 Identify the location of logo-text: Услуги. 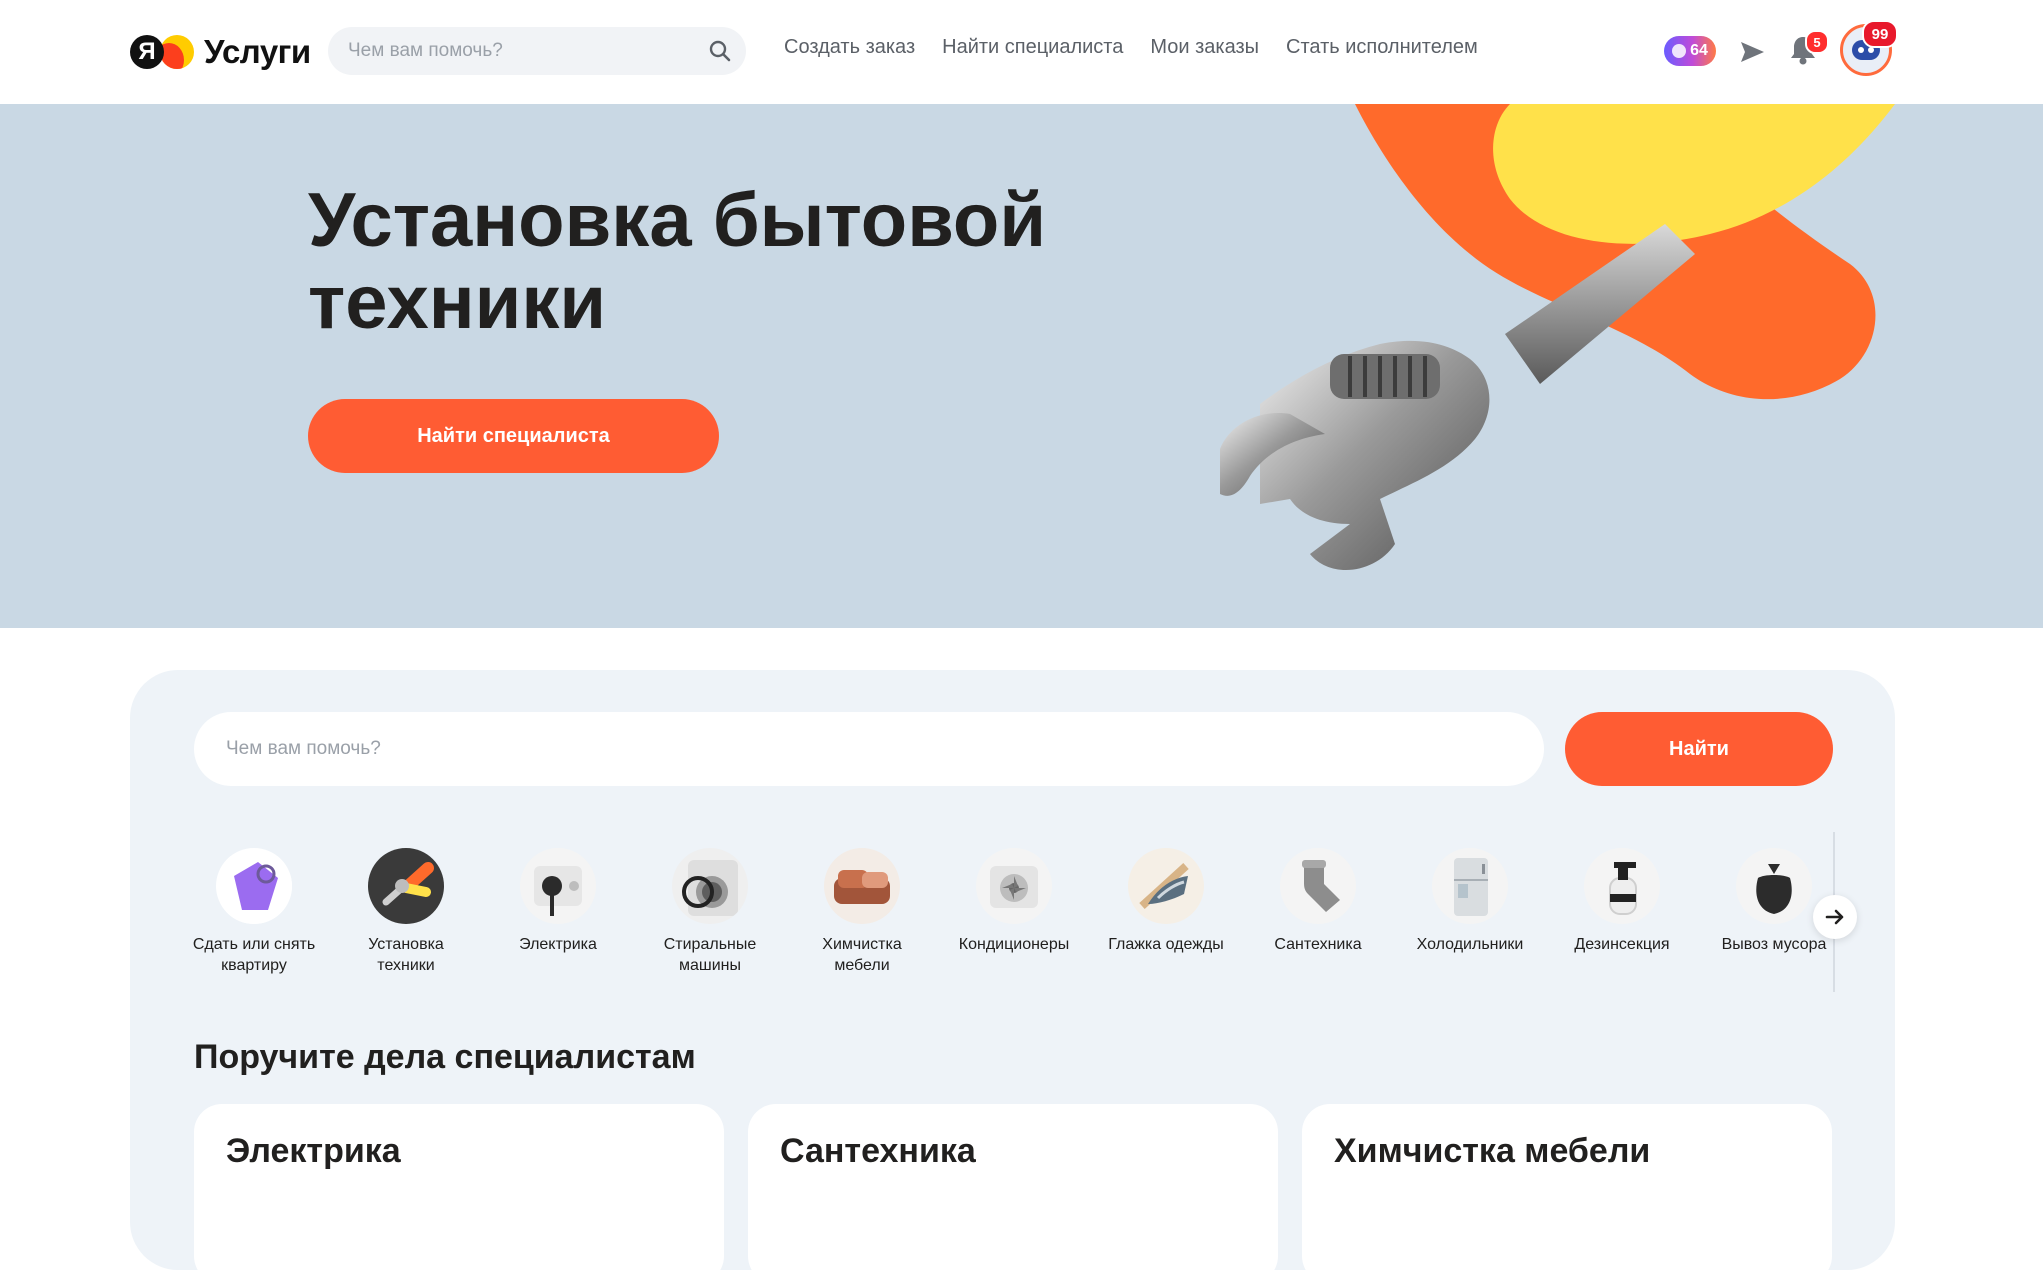
(257, 51).